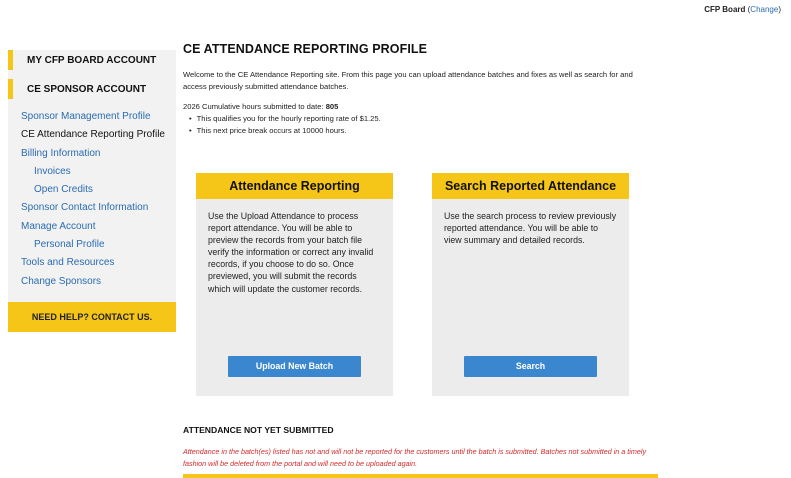 The image size is (791, 478). I want to click on sidebar-header-my-account: MY CFP BOARD ACCOUNT, so click(92, 60).